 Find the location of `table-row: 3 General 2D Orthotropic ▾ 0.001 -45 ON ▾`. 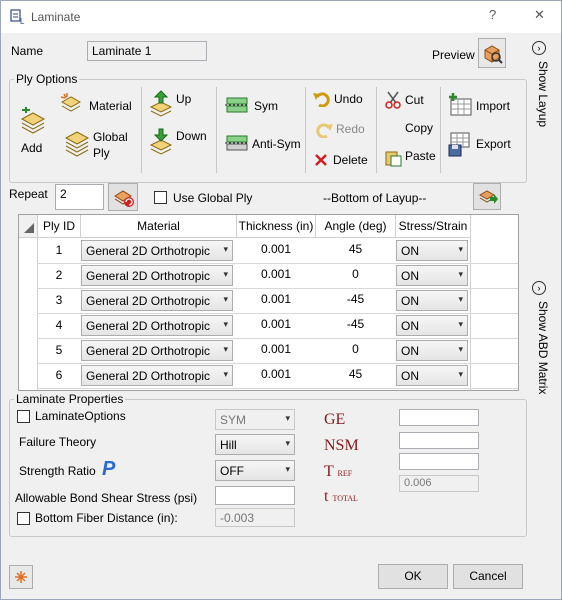

table-row: 3 General 2D Orthotropic ▾ 0.001 -45 ON ▾ is located at coordinates (268, 301).